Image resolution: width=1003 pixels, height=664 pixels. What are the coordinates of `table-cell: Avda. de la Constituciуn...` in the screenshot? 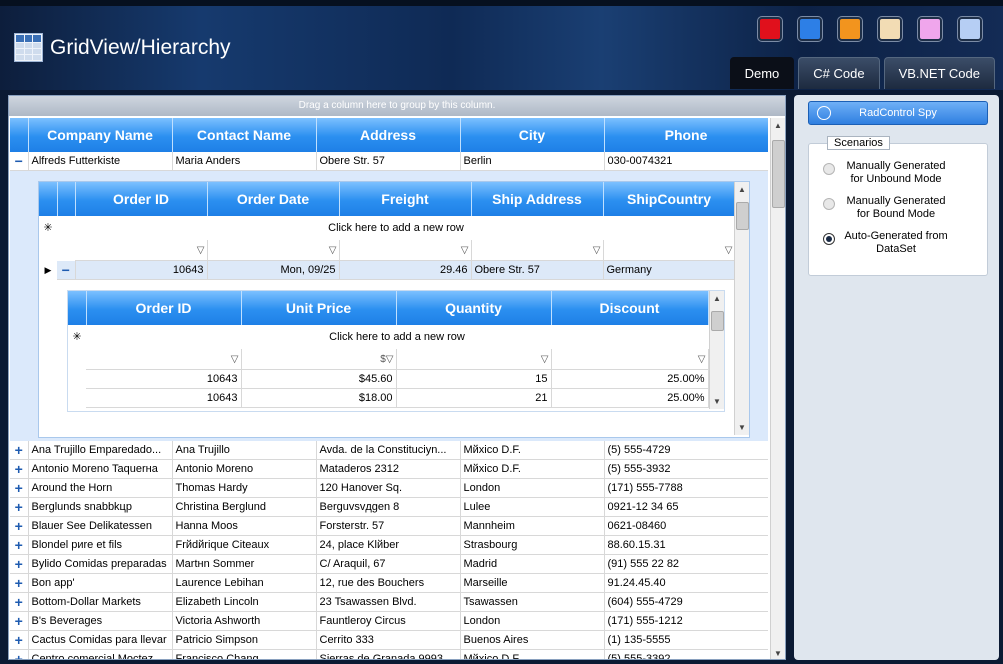 It's located at (388, 450).